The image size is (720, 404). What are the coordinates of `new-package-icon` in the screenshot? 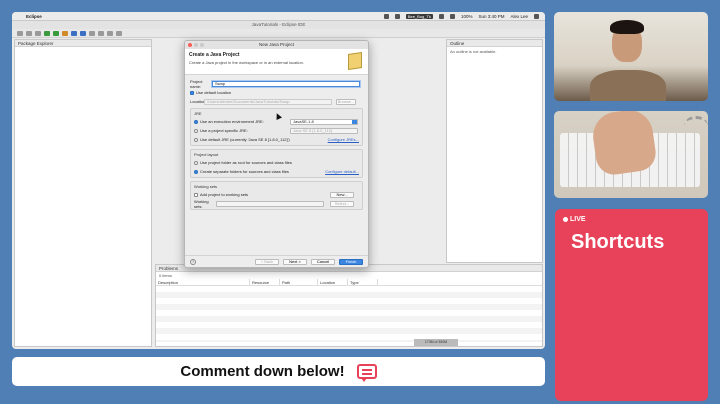 It's located at (74, 33).